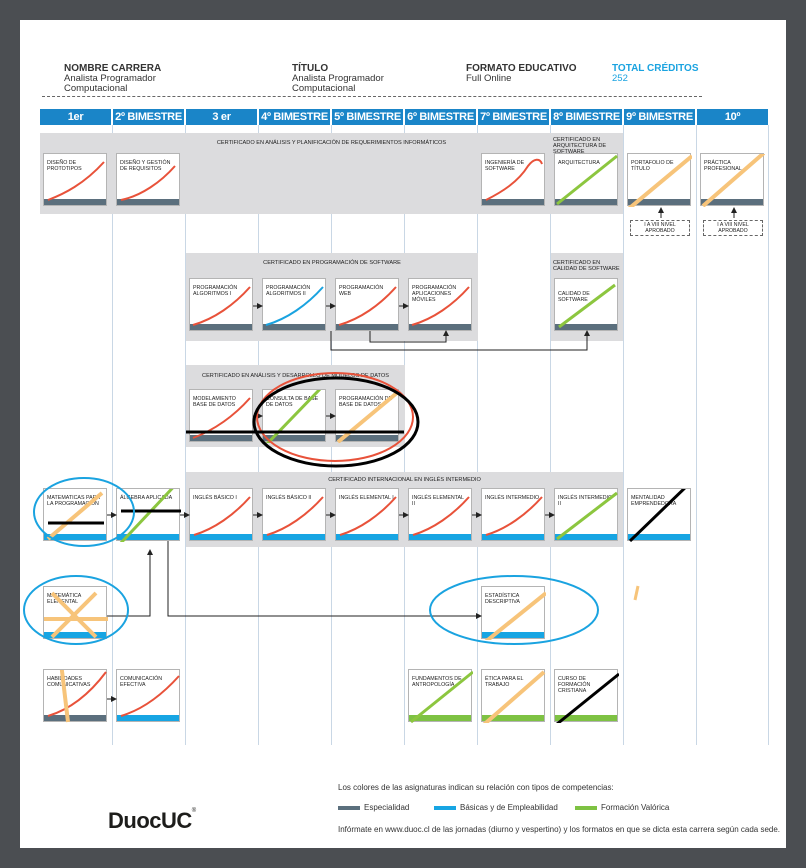  Describe the element at coordinates (635, 807) in the screenshot. I see `legend-label: Formación Valórica` at that location.